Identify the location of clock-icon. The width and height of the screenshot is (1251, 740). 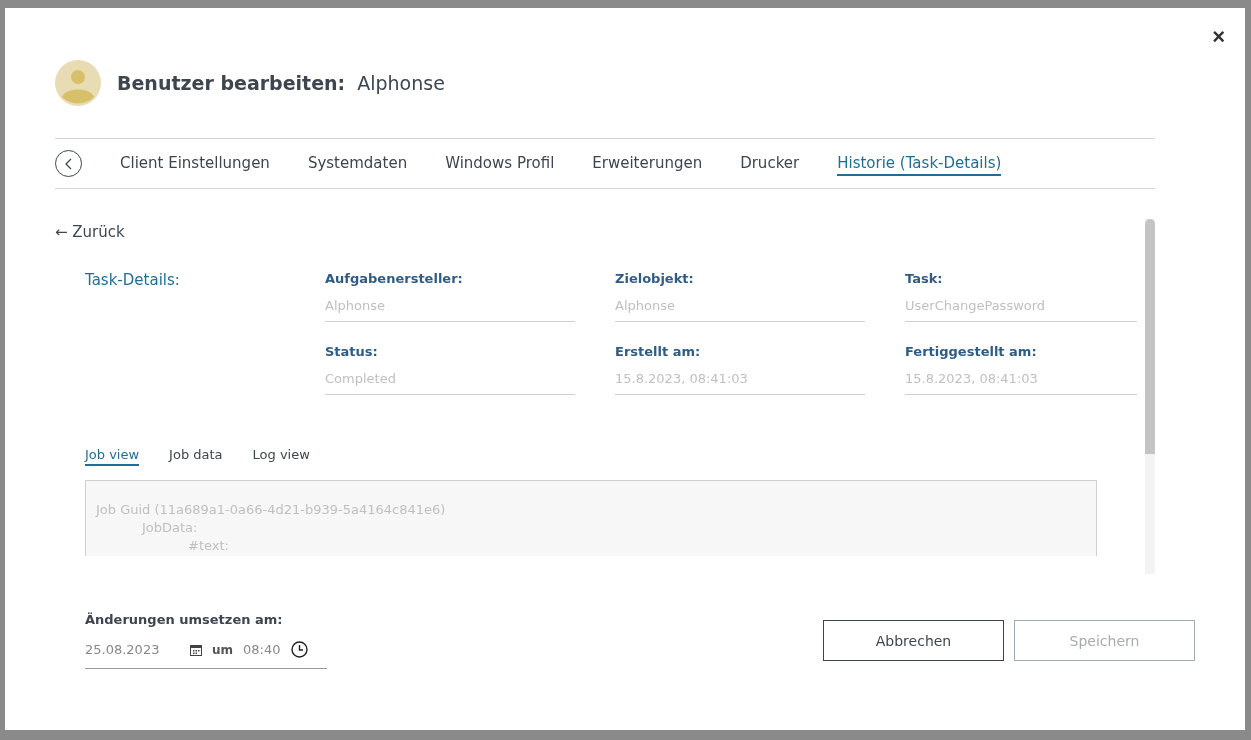
(299, 649).